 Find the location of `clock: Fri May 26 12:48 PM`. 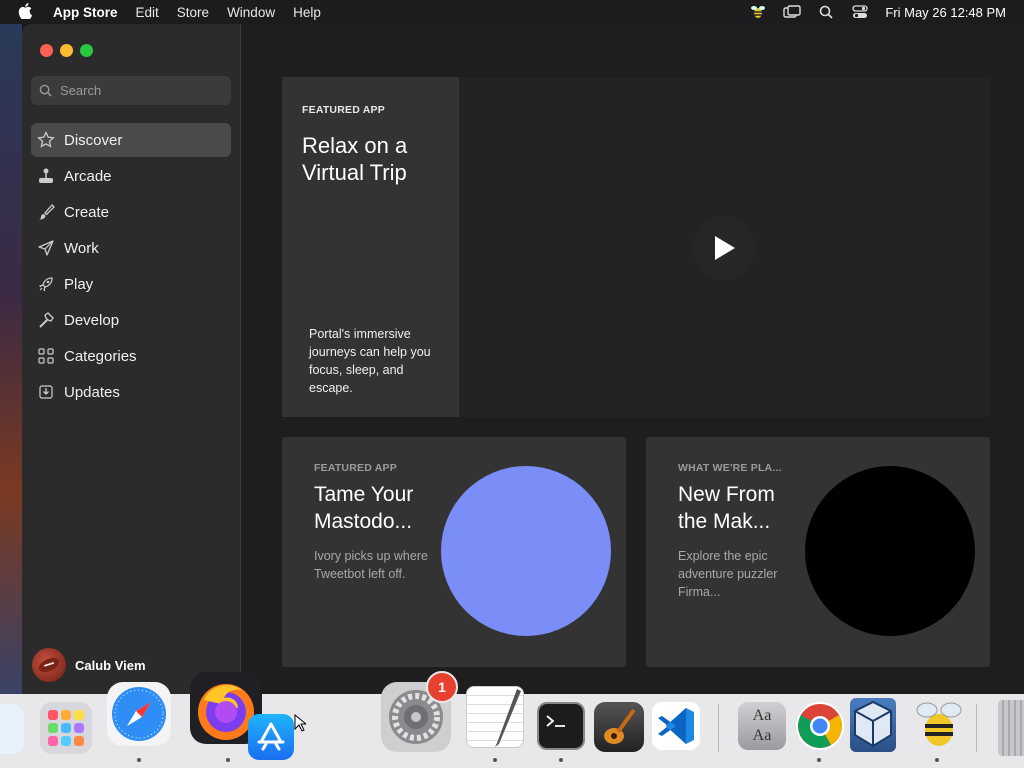

clock: Fri May 26 12:48 PM is located at coordinates (941, 12).